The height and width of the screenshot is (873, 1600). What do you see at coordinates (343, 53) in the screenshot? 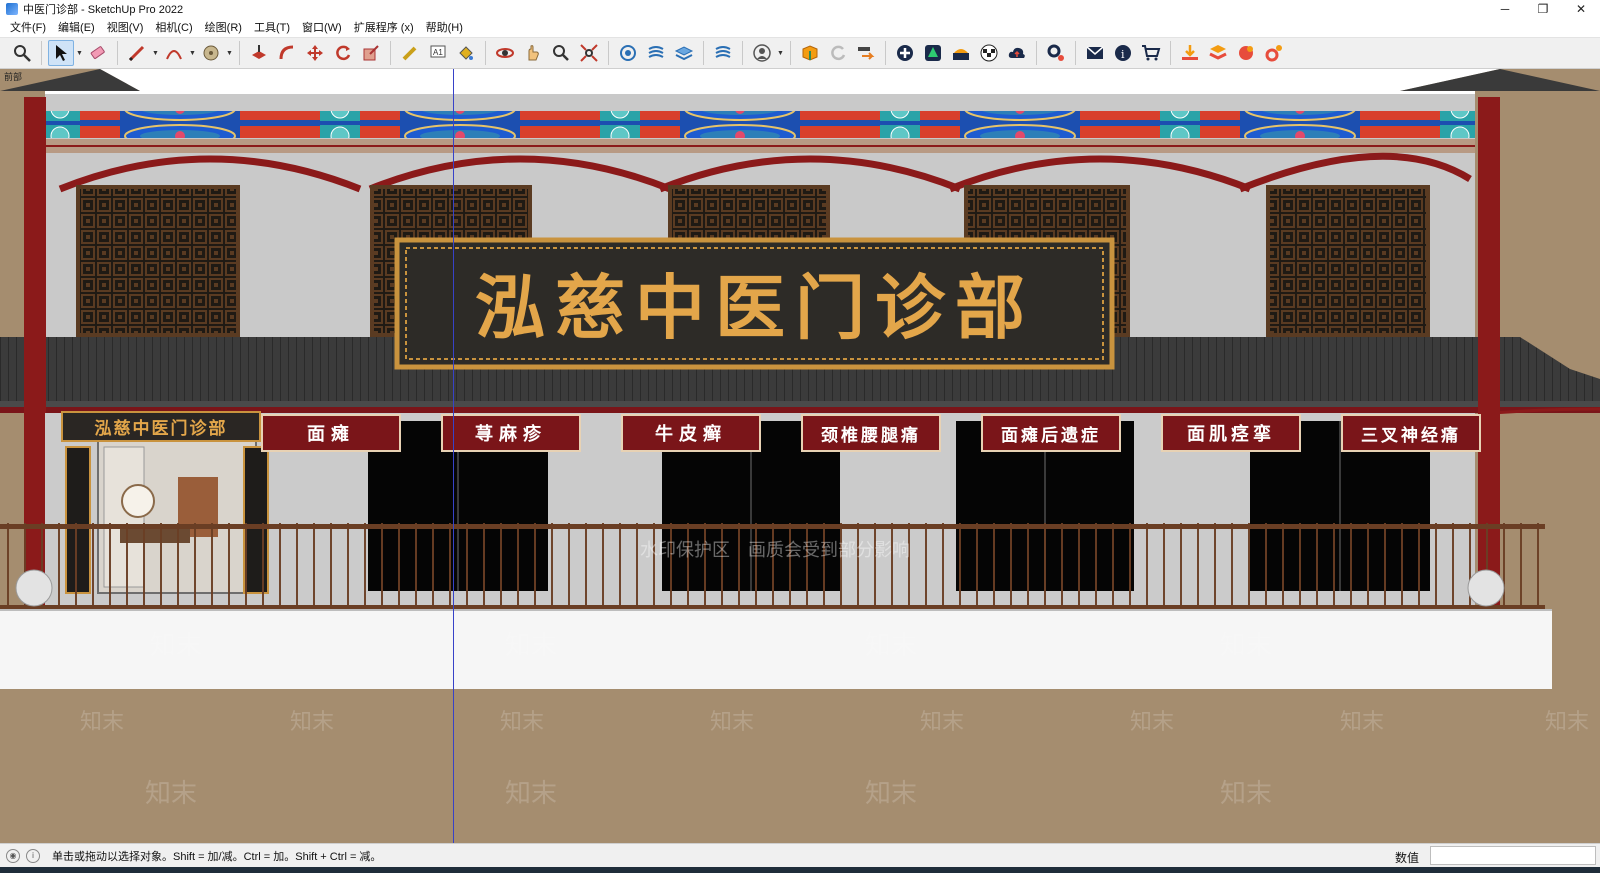
I see `rotate-icon` at bounding box center [343, 53].